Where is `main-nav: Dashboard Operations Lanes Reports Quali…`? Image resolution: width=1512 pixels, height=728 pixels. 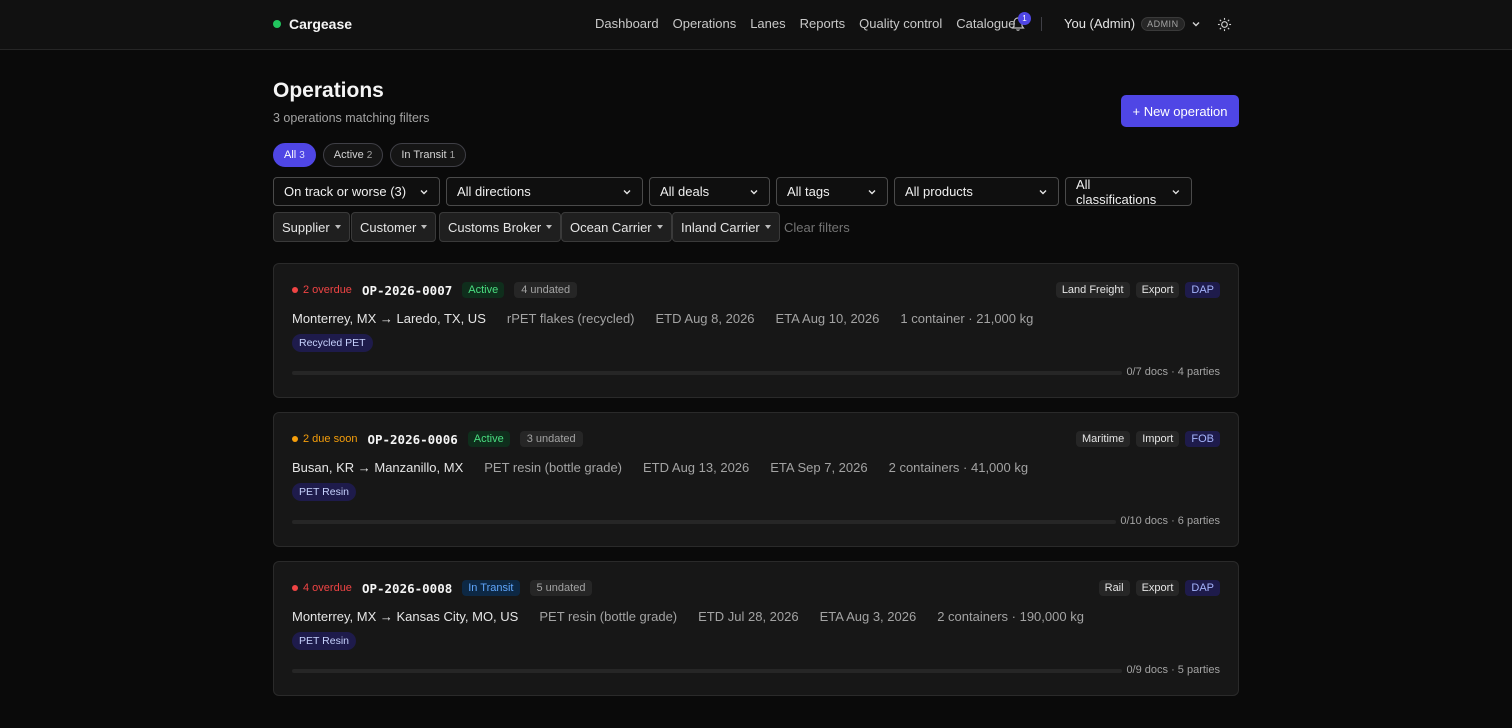 main-nav: Dashboard Operations Lanes Reports Quali… is located at coordinates (805, 23).